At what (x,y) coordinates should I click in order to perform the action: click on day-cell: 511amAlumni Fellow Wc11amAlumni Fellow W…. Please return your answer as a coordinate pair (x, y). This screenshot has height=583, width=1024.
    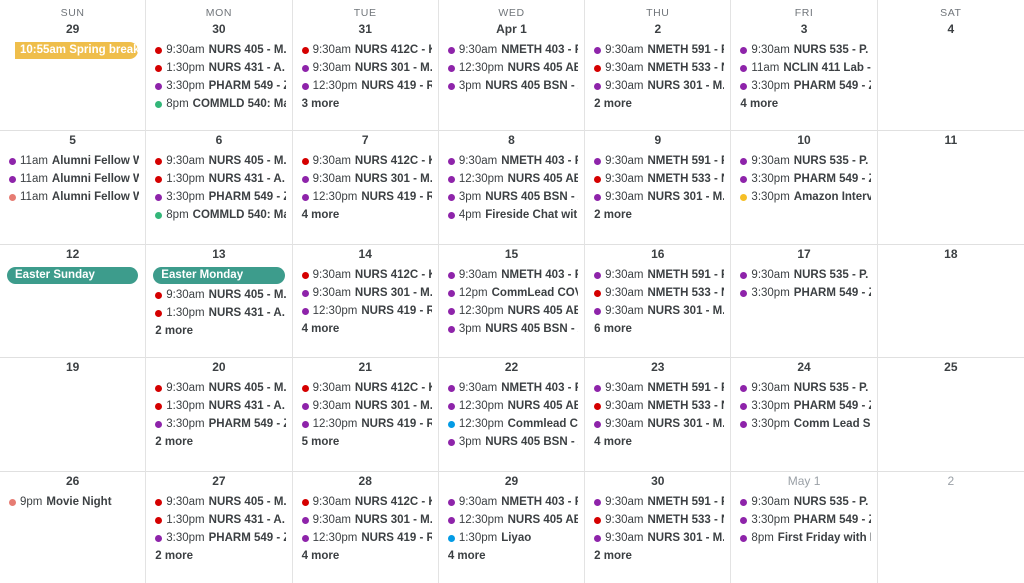
    Looking at the image, I should click on (73, 188).